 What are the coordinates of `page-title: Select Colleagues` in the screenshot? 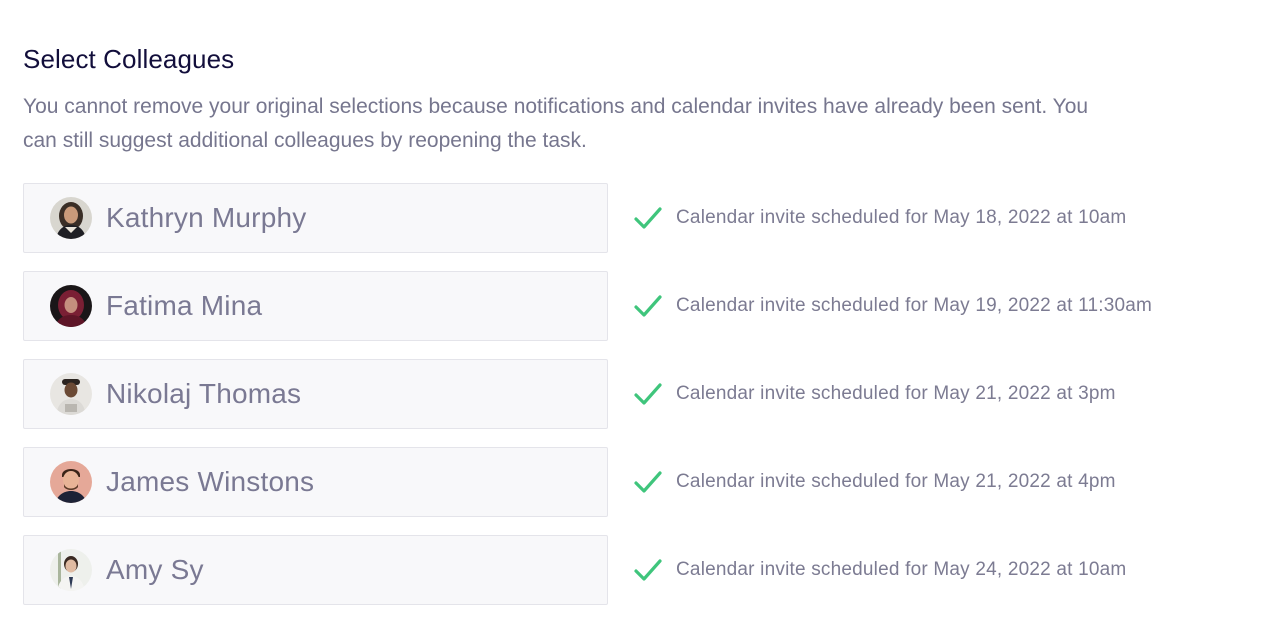 It's located at (129, 59).